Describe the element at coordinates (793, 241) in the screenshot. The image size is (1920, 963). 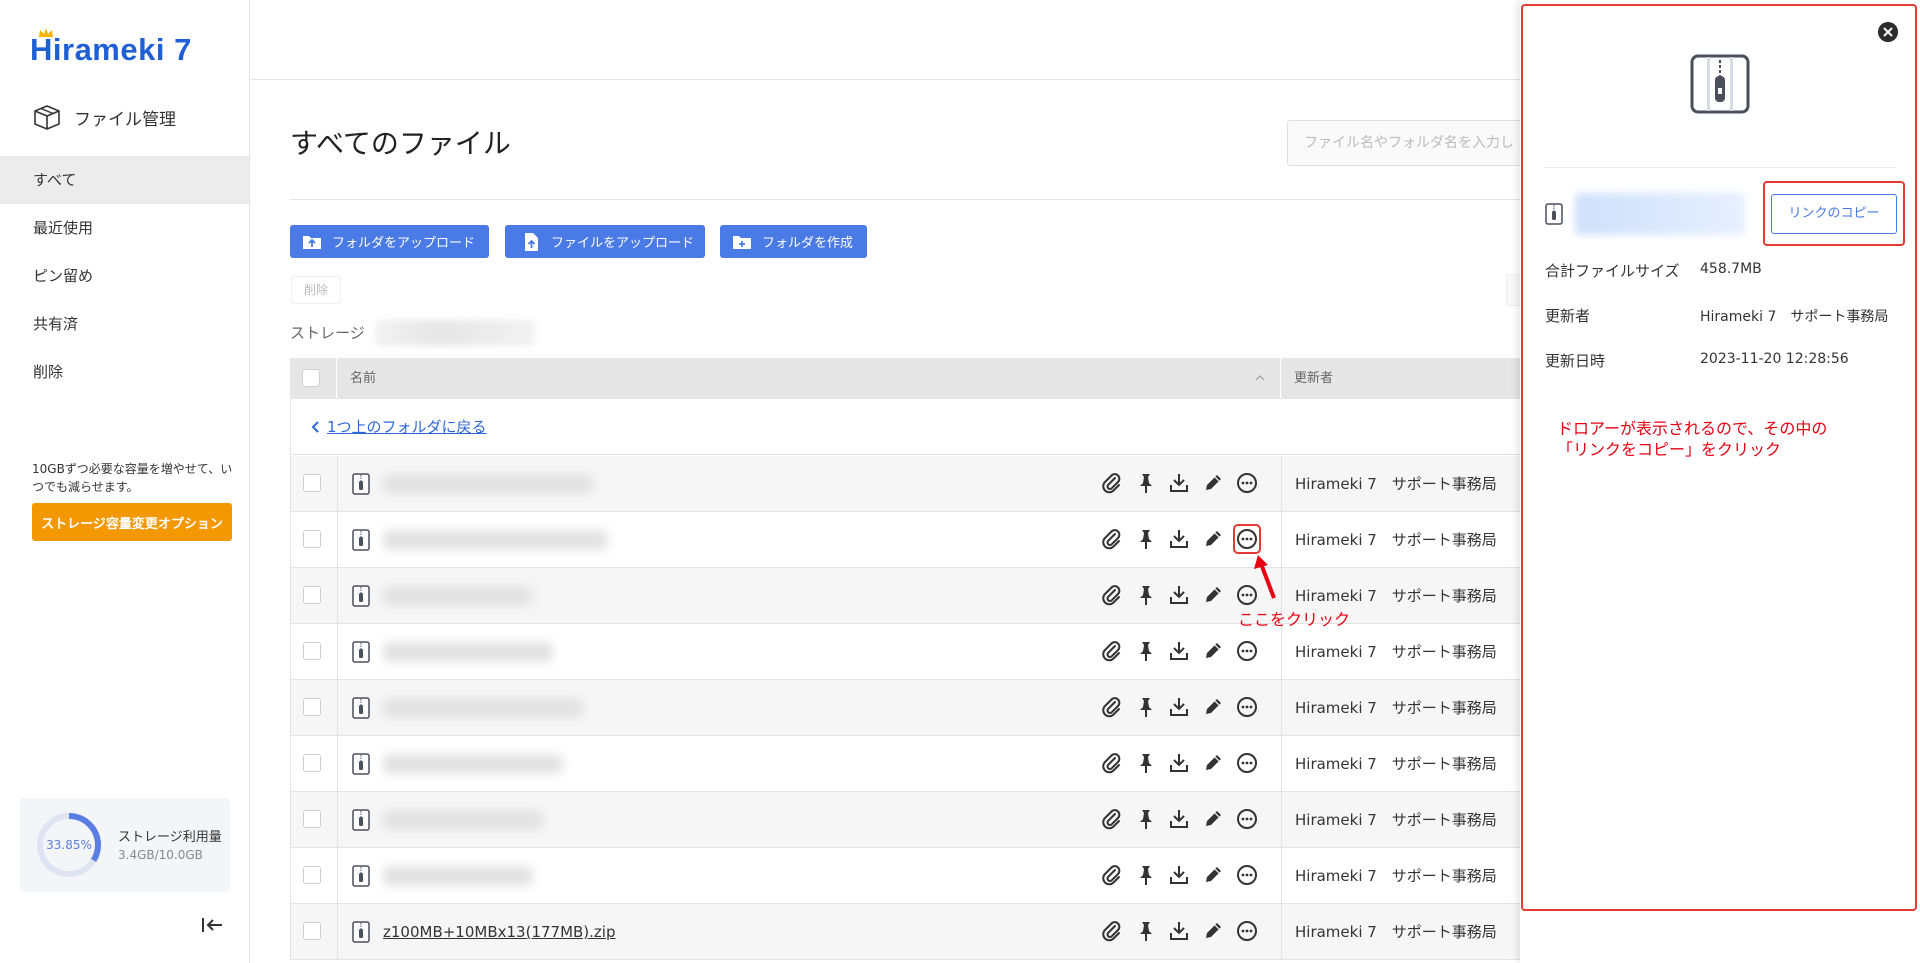
I see `create-folder-button: フォルダを作成` at that location.